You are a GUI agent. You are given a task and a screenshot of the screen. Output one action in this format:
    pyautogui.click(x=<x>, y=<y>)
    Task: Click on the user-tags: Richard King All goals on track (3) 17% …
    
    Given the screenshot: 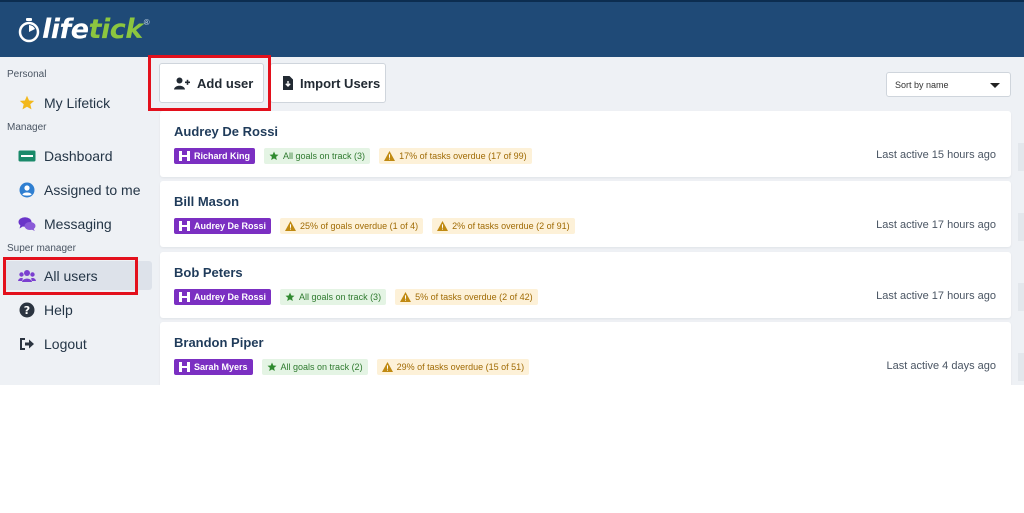 What is the action you would take?
    pyautogui.click(x=357, y=156)
    